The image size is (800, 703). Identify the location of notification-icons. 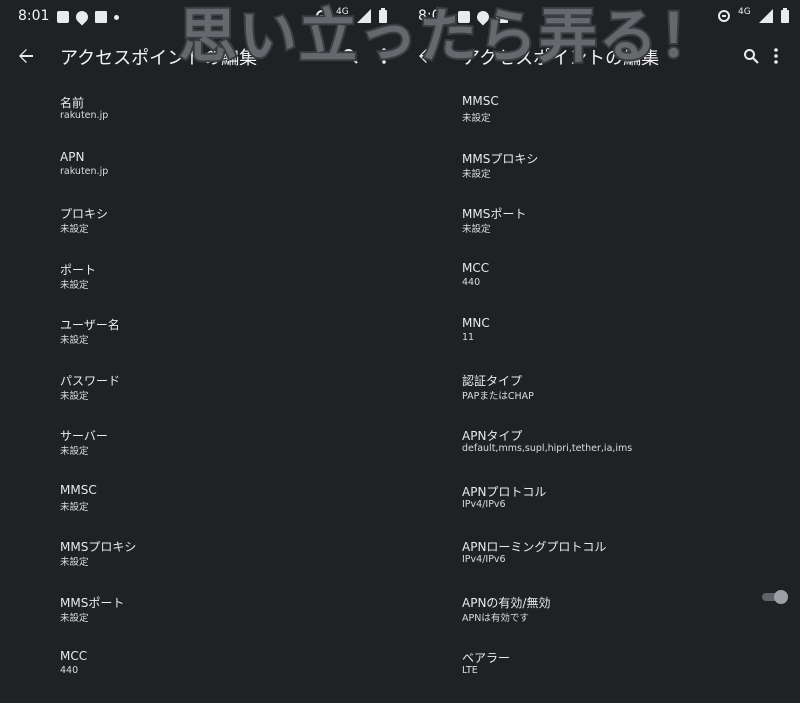
(91, 17).